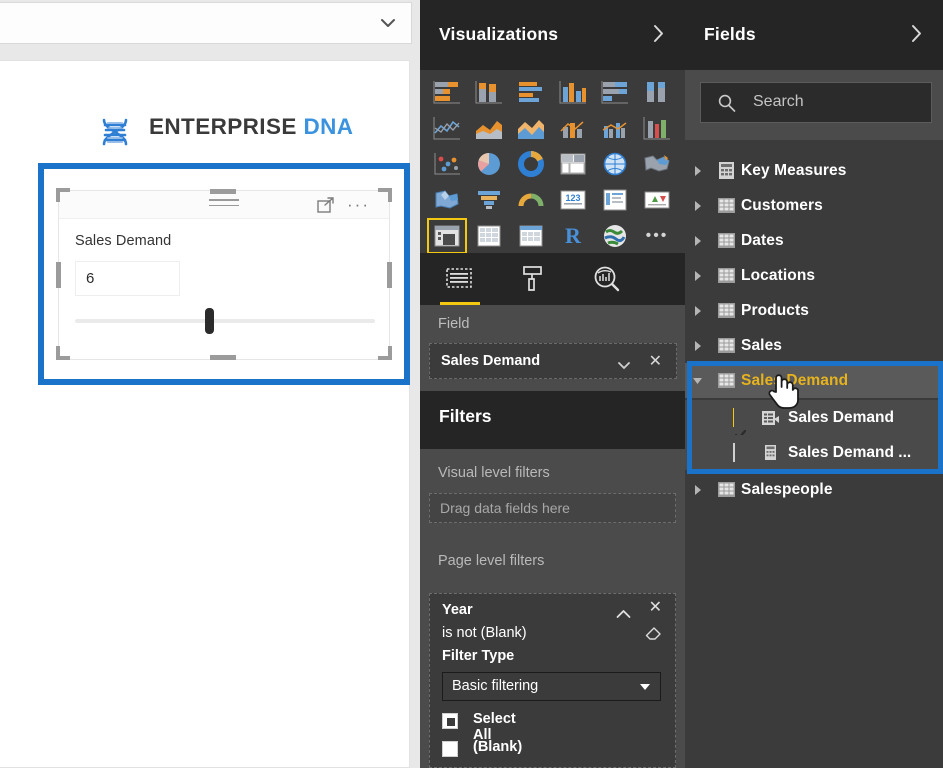 The width and height of the screenshot is (943, 768). I want to click on field-well-section: Field Sales Demand ✕, so click(552, 348).